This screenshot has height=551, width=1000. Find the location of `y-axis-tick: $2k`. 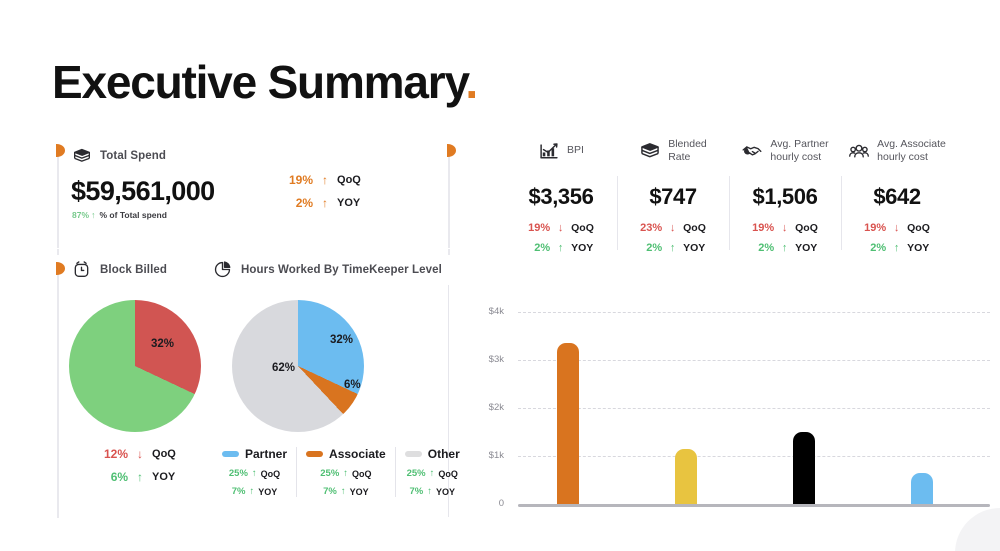

y-axis-tick: $2k is located at coordinates (496, 407).